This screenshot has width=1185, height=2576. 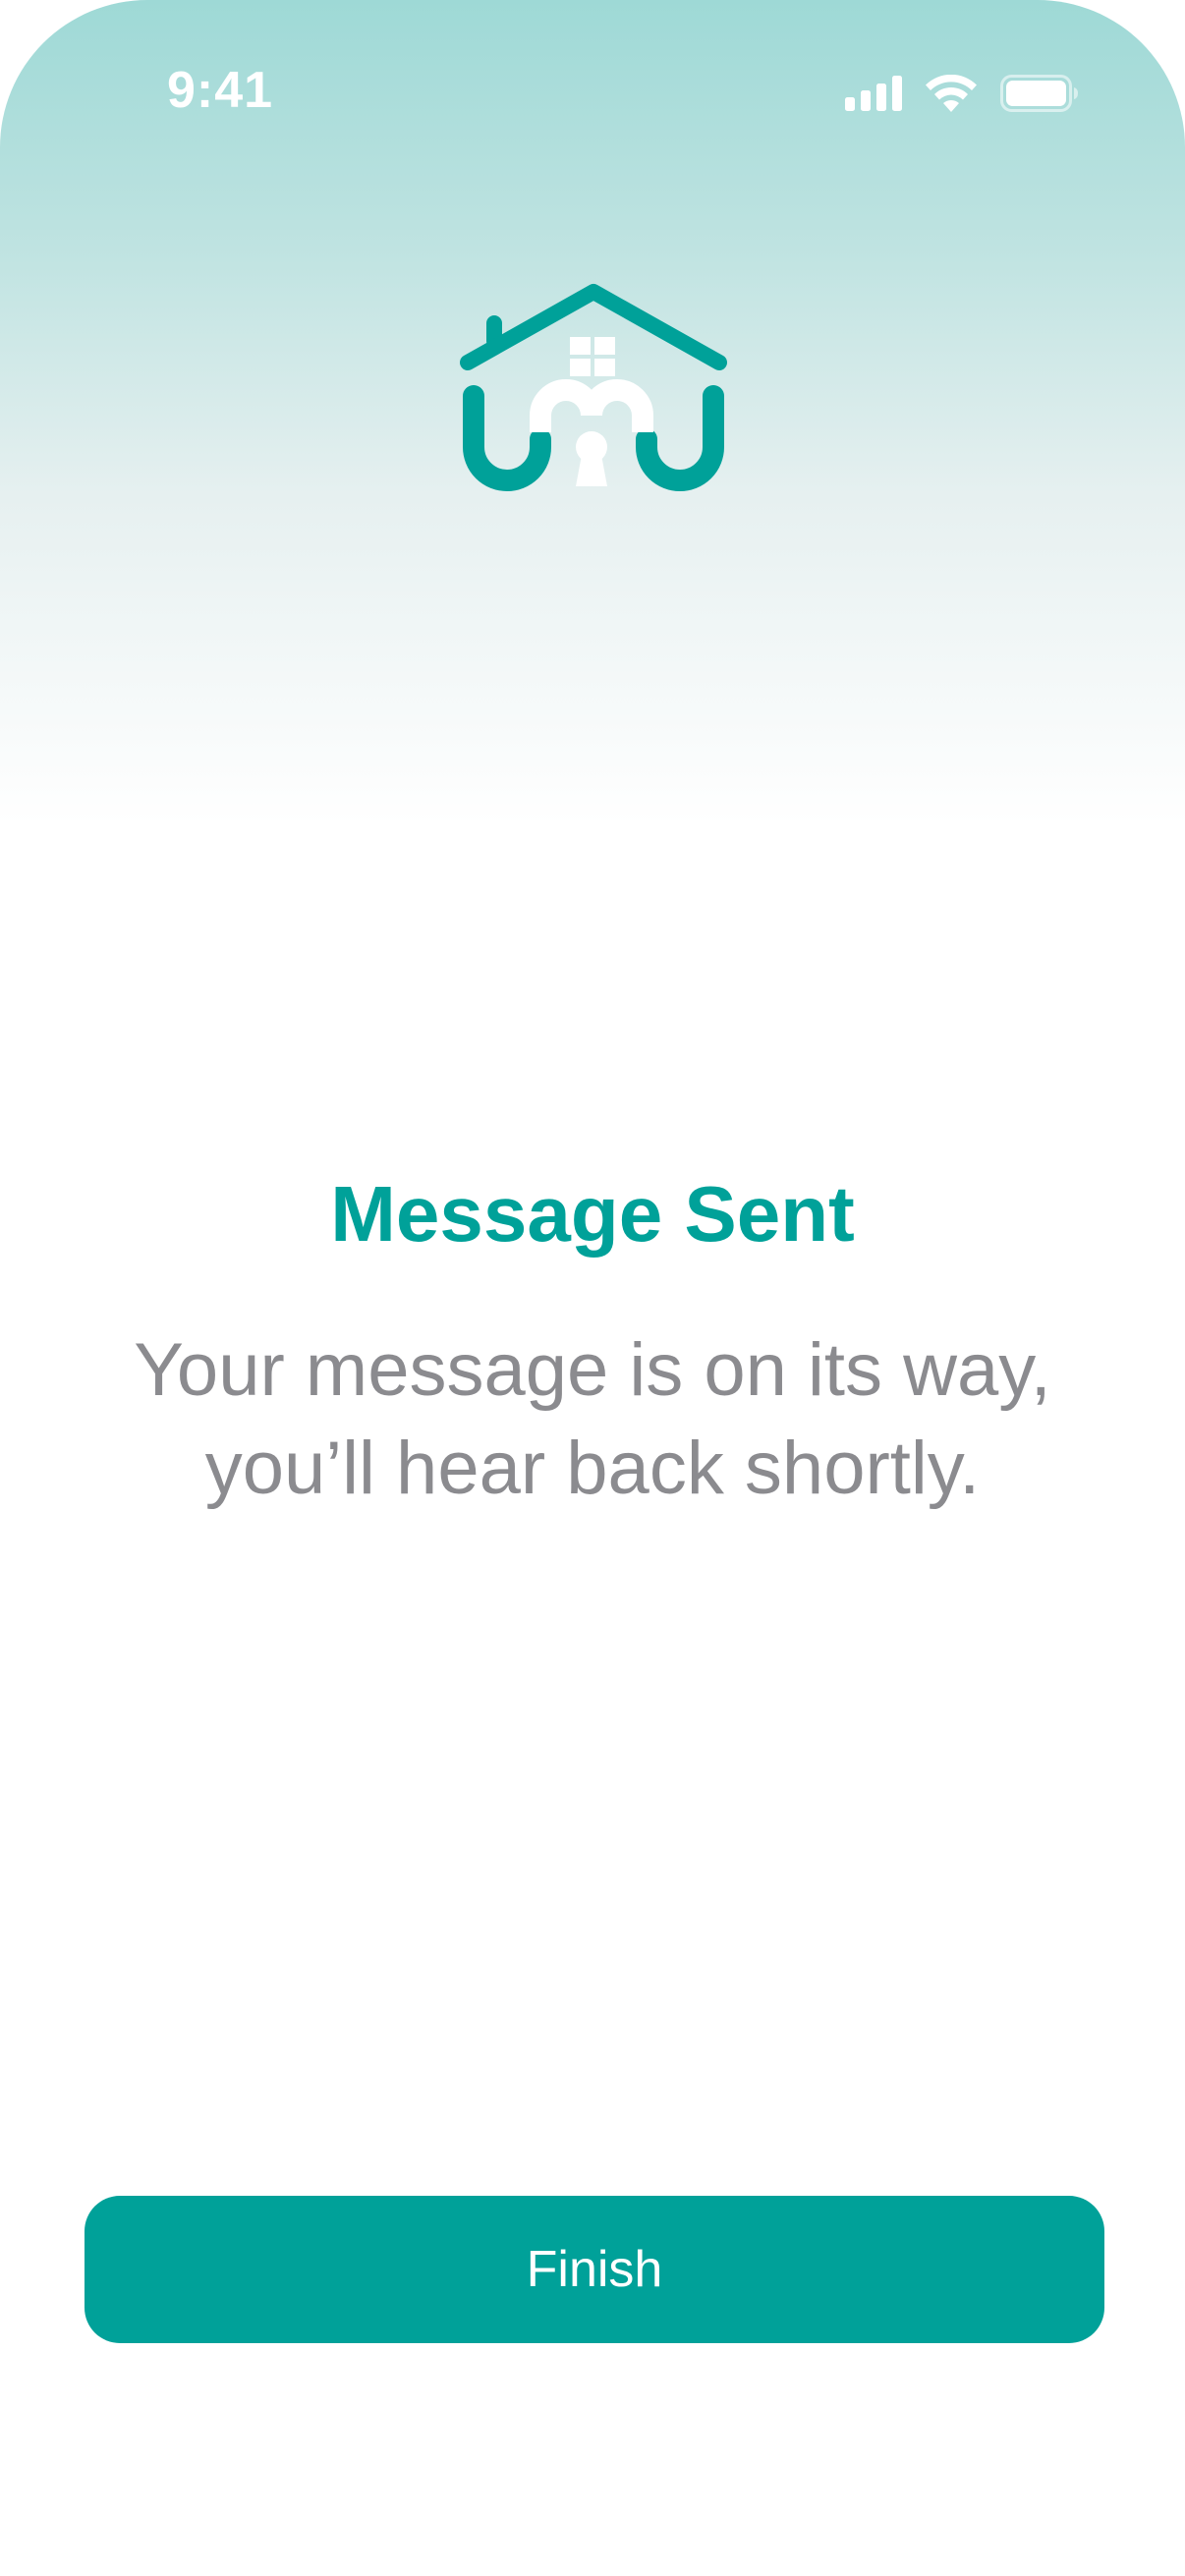 I want to click on status-time: 9:41, so click(x=221, y=90).